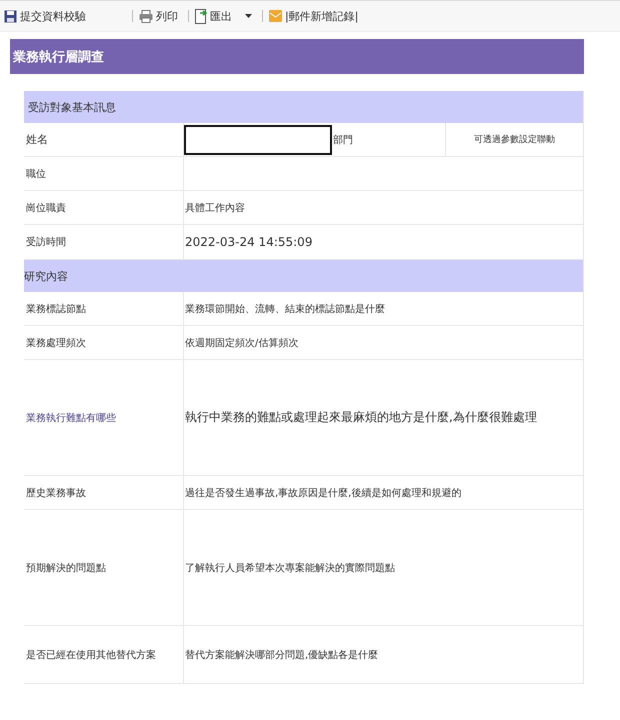 This screenshot has height=720, width=620. I want to click on toolbar-button: 匯出, so click(225, 16).